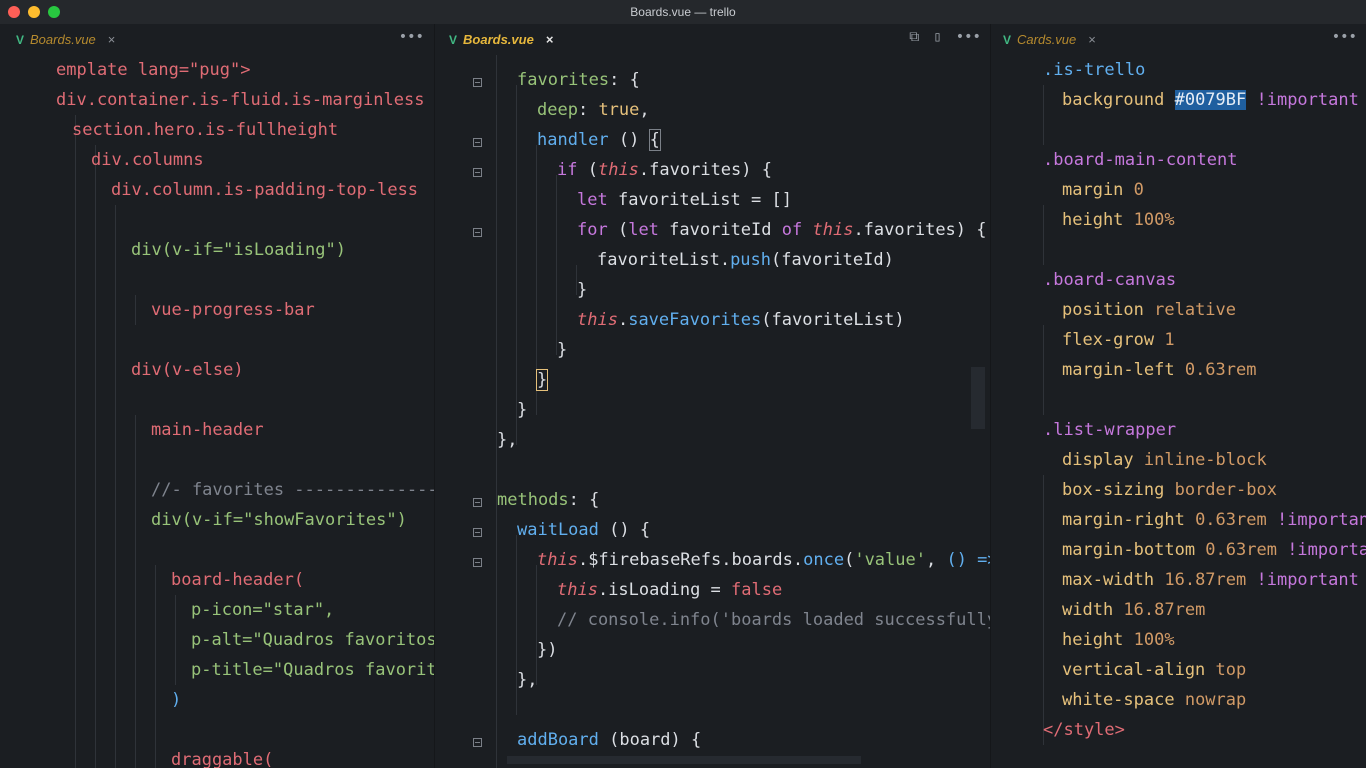  Describe the element at coordinates (1084, 730) in the screenshot. I see `code-line: </style>` at that location.